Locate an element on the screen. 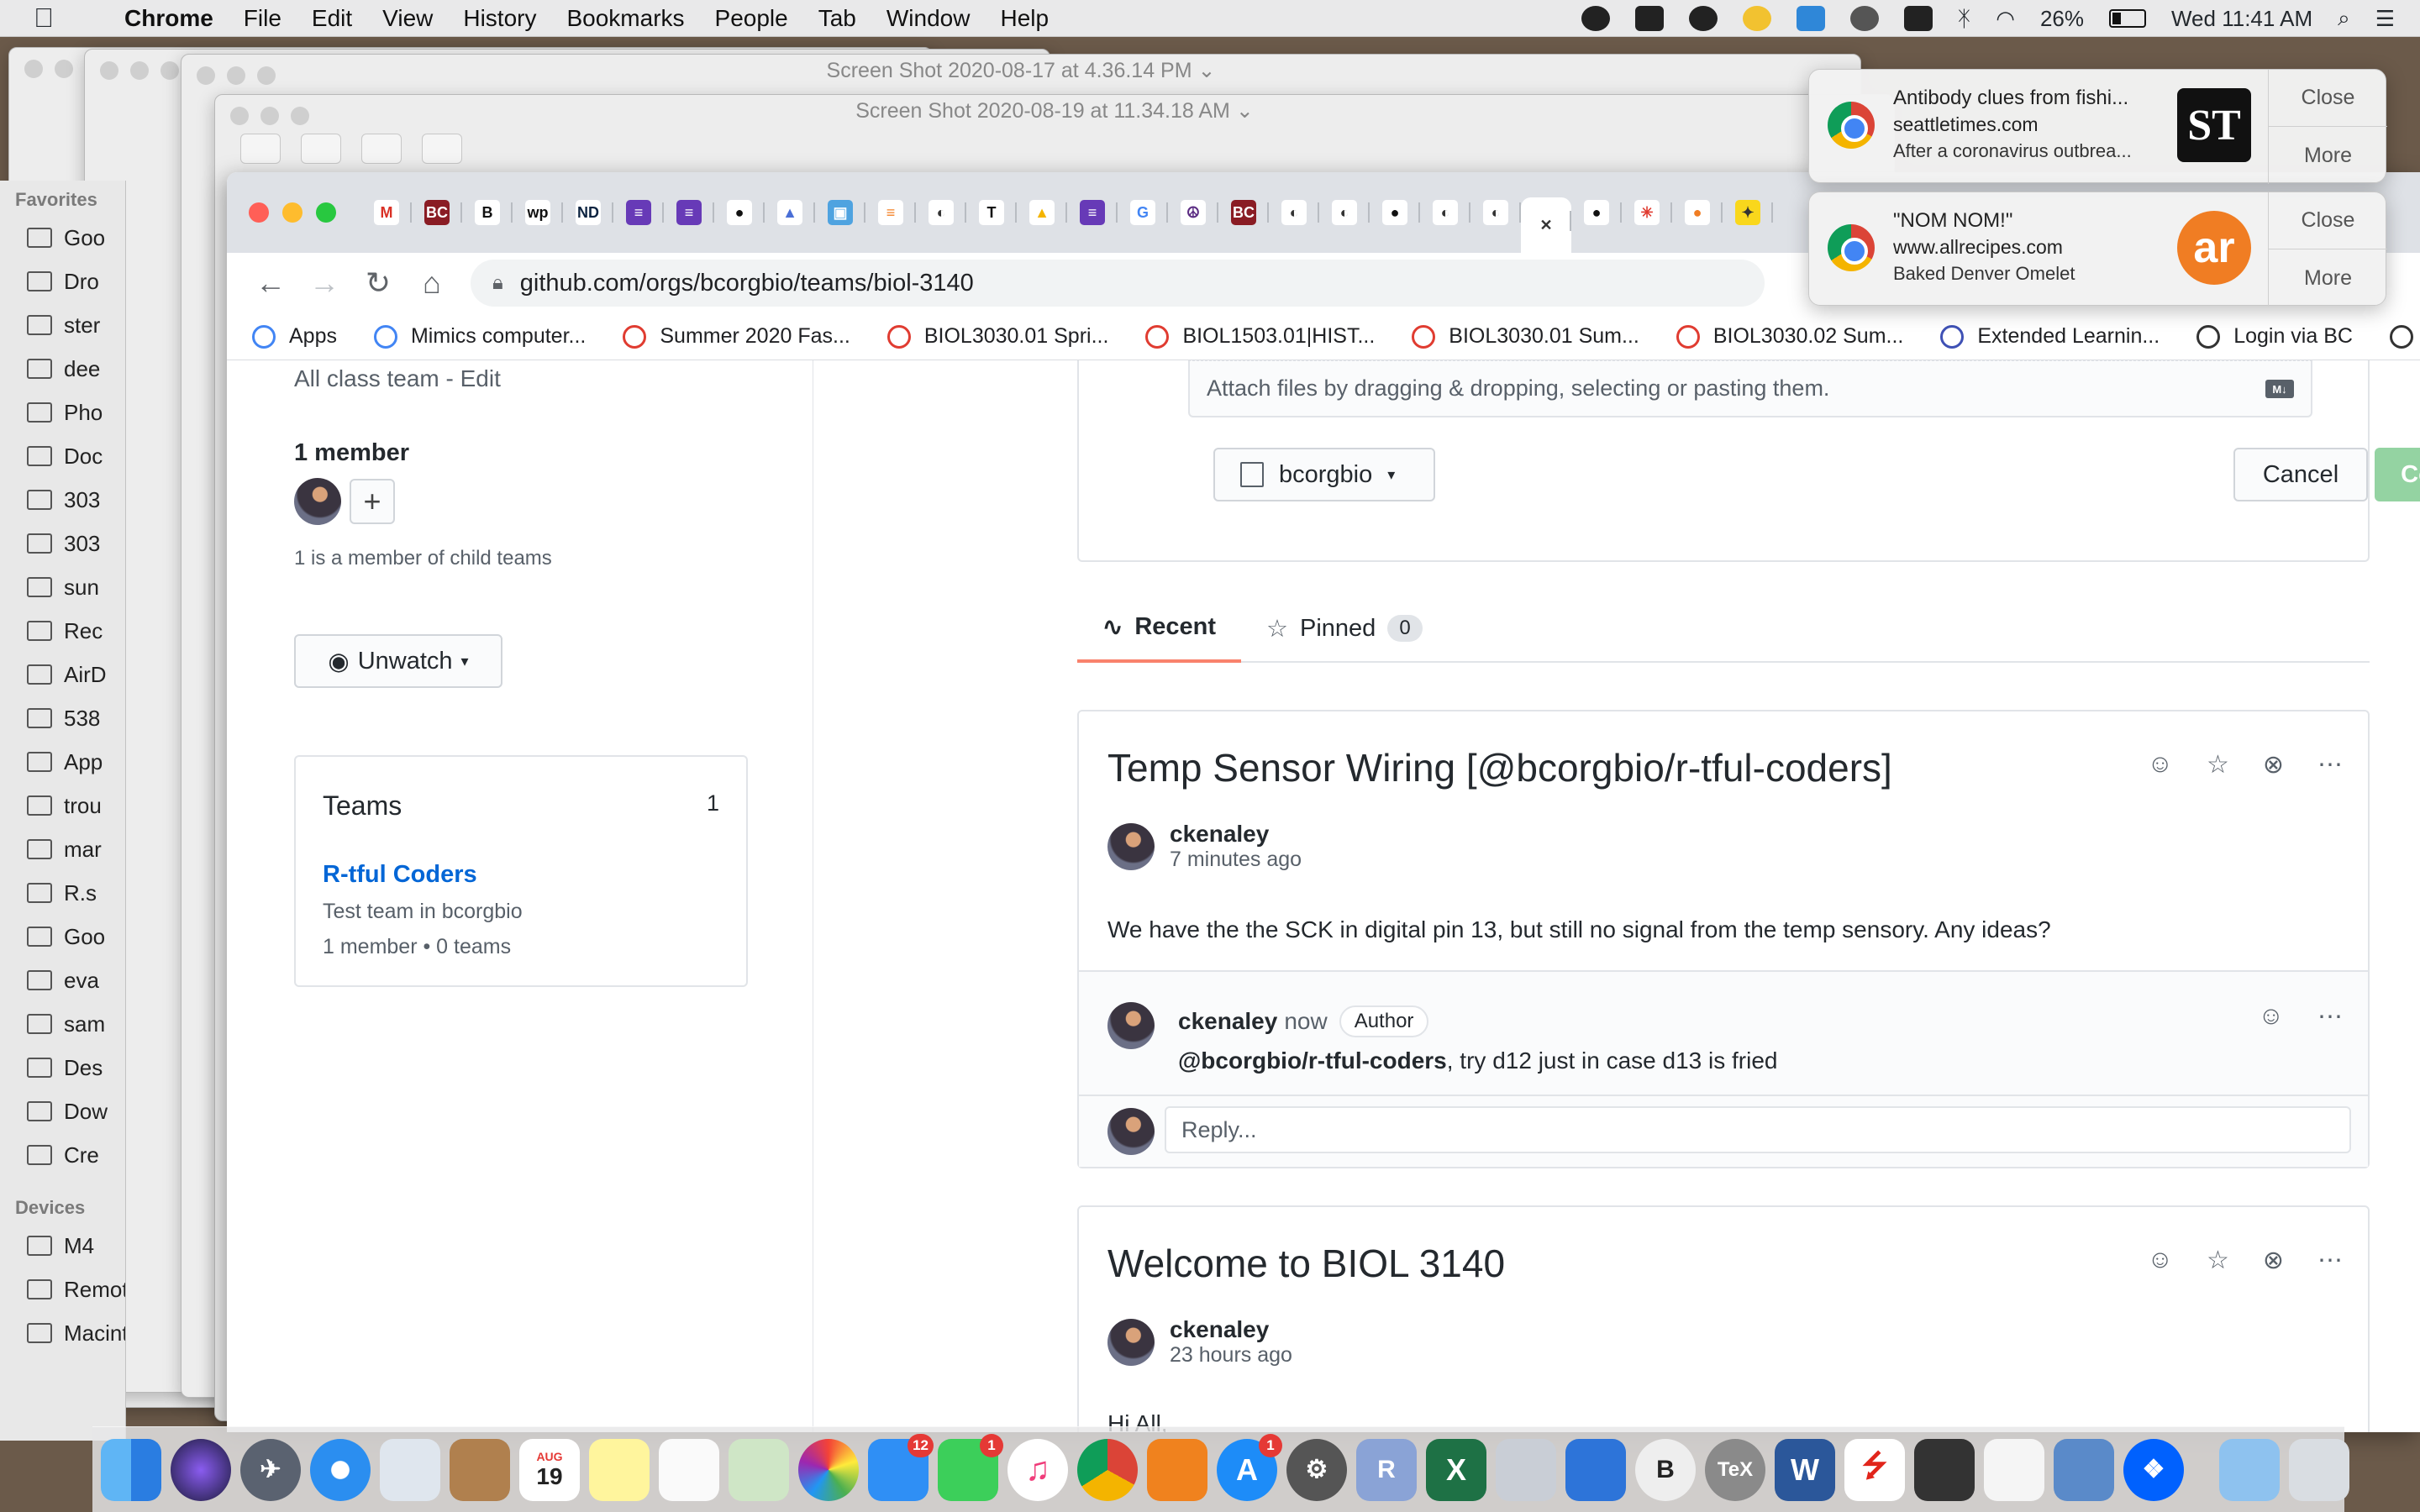  tab-pinned: ☆ Pinned 0 is located at coordinates (1345, 628).